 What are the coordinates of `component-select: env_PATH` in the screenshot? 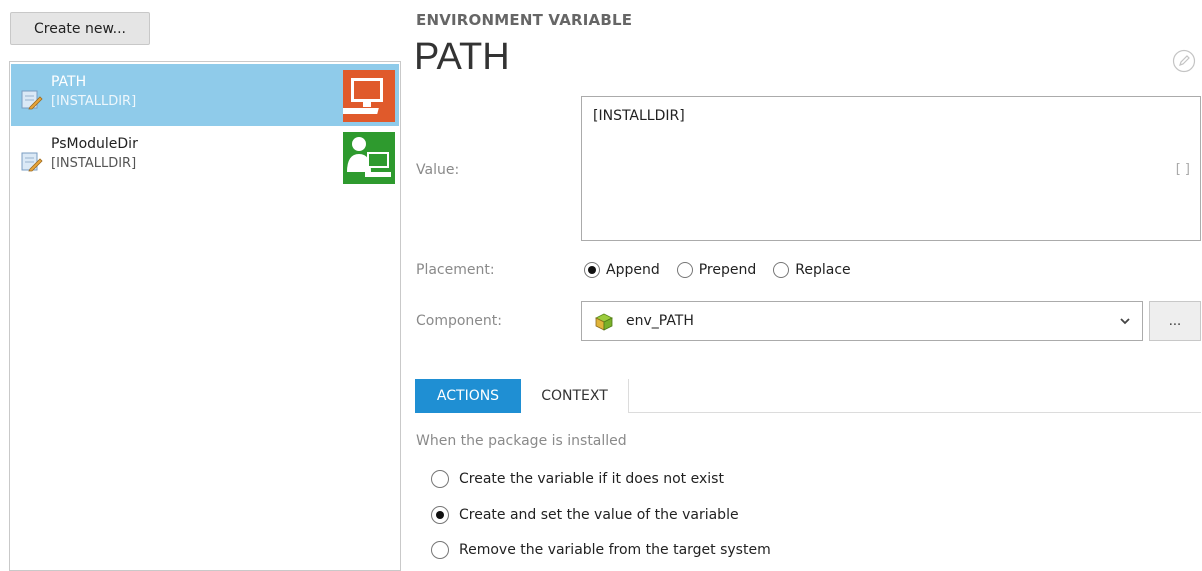 It's located at (862, 321).